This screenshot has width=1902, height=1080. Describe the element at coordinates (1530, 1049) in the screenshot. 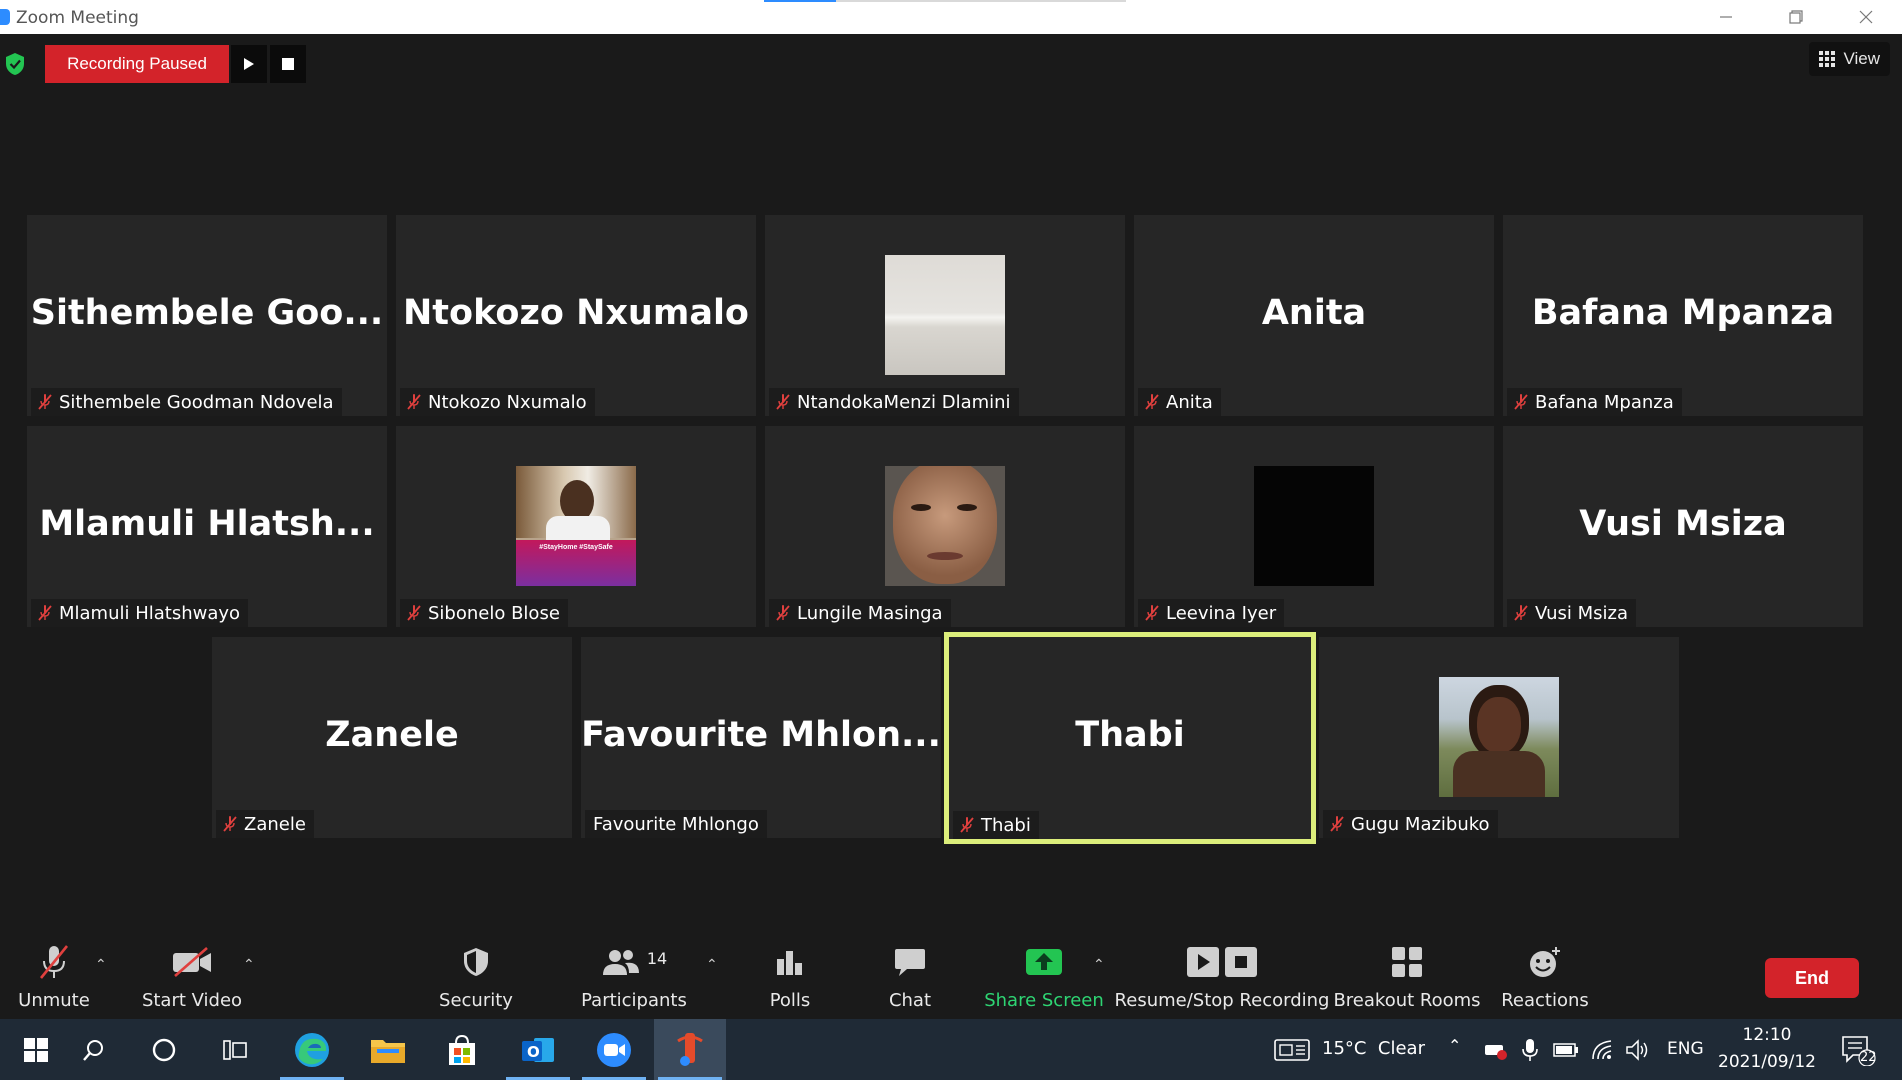

I see `microphone-tray-icon` at that location.